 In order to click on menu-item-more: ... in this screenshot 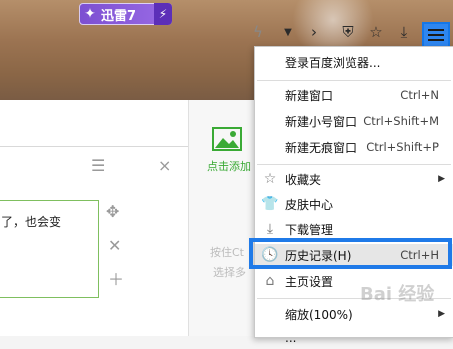, I will do `click(354, 338)`.